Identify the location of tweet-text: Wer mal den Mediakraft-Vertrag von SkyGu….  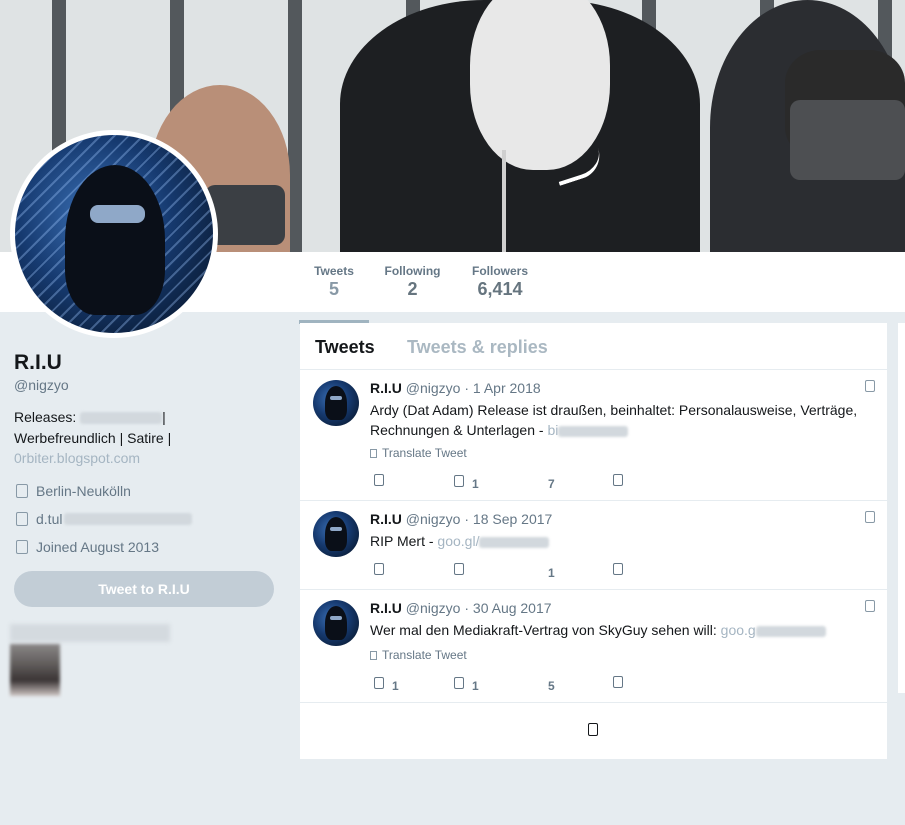
(620, 630).